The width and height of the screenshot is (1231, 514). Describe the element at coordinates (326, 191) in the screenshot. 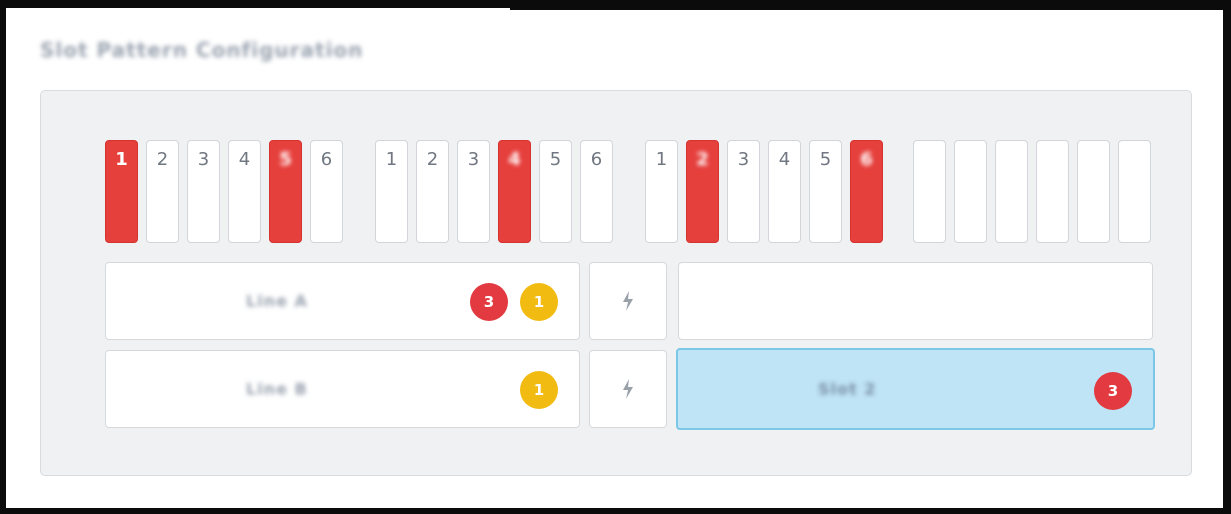

I see `slot-1-6: 6` at that location.